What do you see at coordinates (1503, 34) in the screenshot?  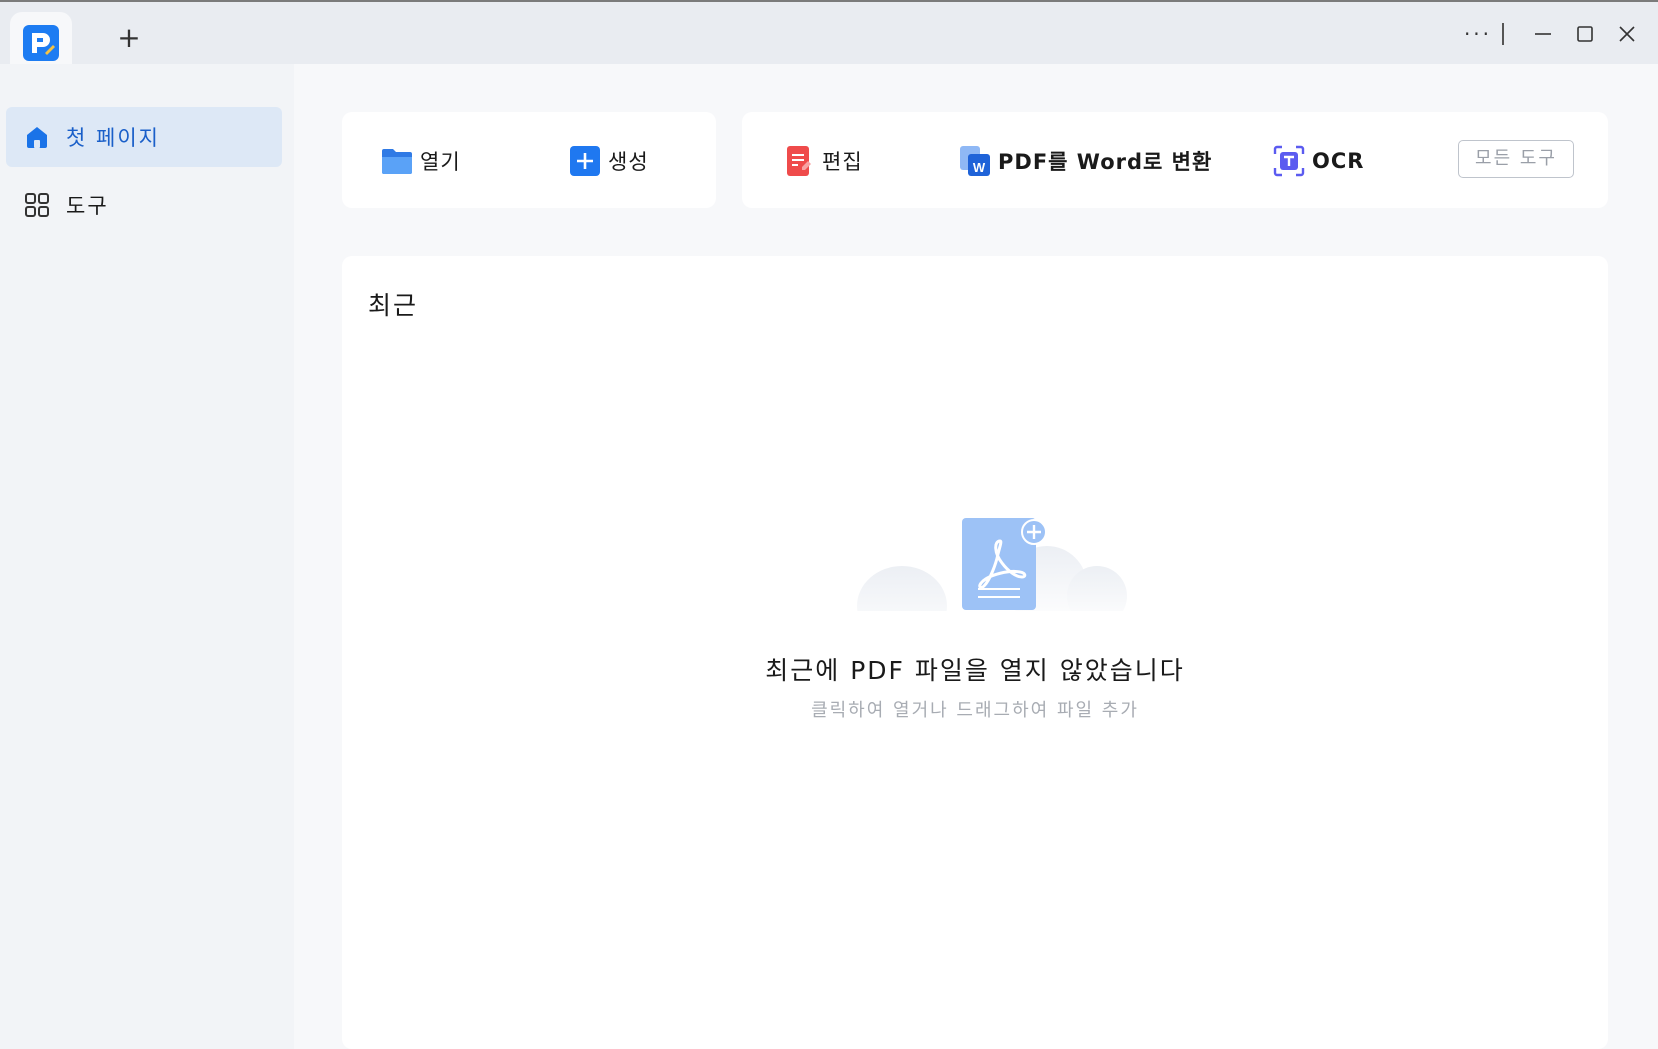 I see `title-separator` at bounding box center [1503, 34].